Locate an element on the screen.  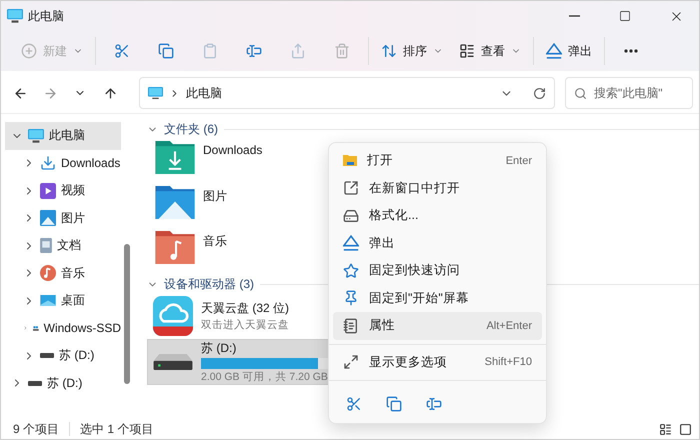
nav-label: 图片 is located at coordinates (73, 218).